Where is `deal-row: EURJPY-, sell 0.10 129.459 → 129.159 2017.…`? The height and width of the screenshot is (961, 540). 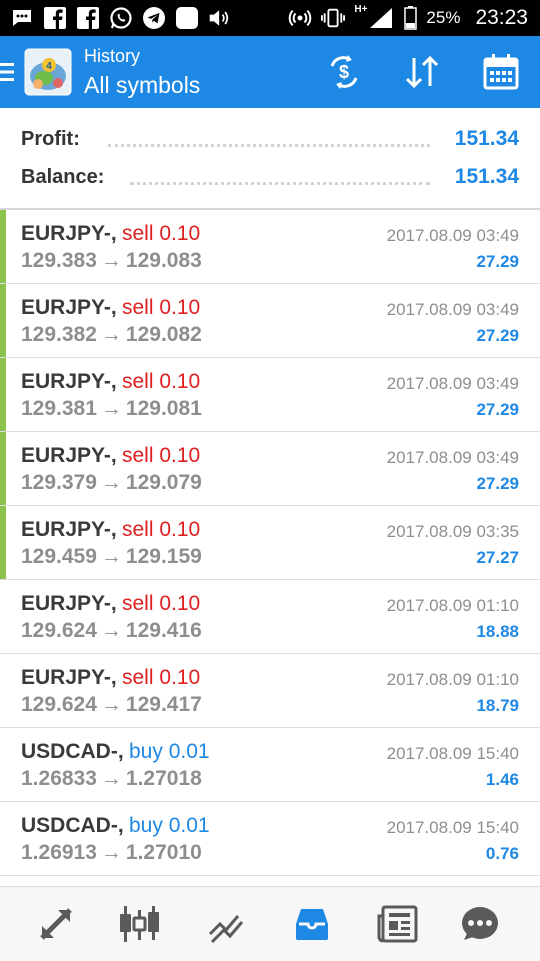
deal-row: EURJPY-, sell 0.10 129.459 → 129.159 2017.… is located at coordinates (270, 543).